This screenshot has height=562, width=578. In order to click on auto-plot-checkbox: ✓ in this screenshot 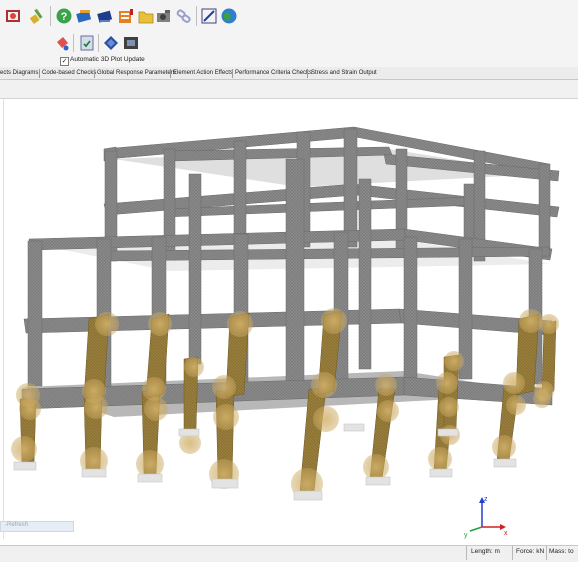, I will do `click(64, 61)`.